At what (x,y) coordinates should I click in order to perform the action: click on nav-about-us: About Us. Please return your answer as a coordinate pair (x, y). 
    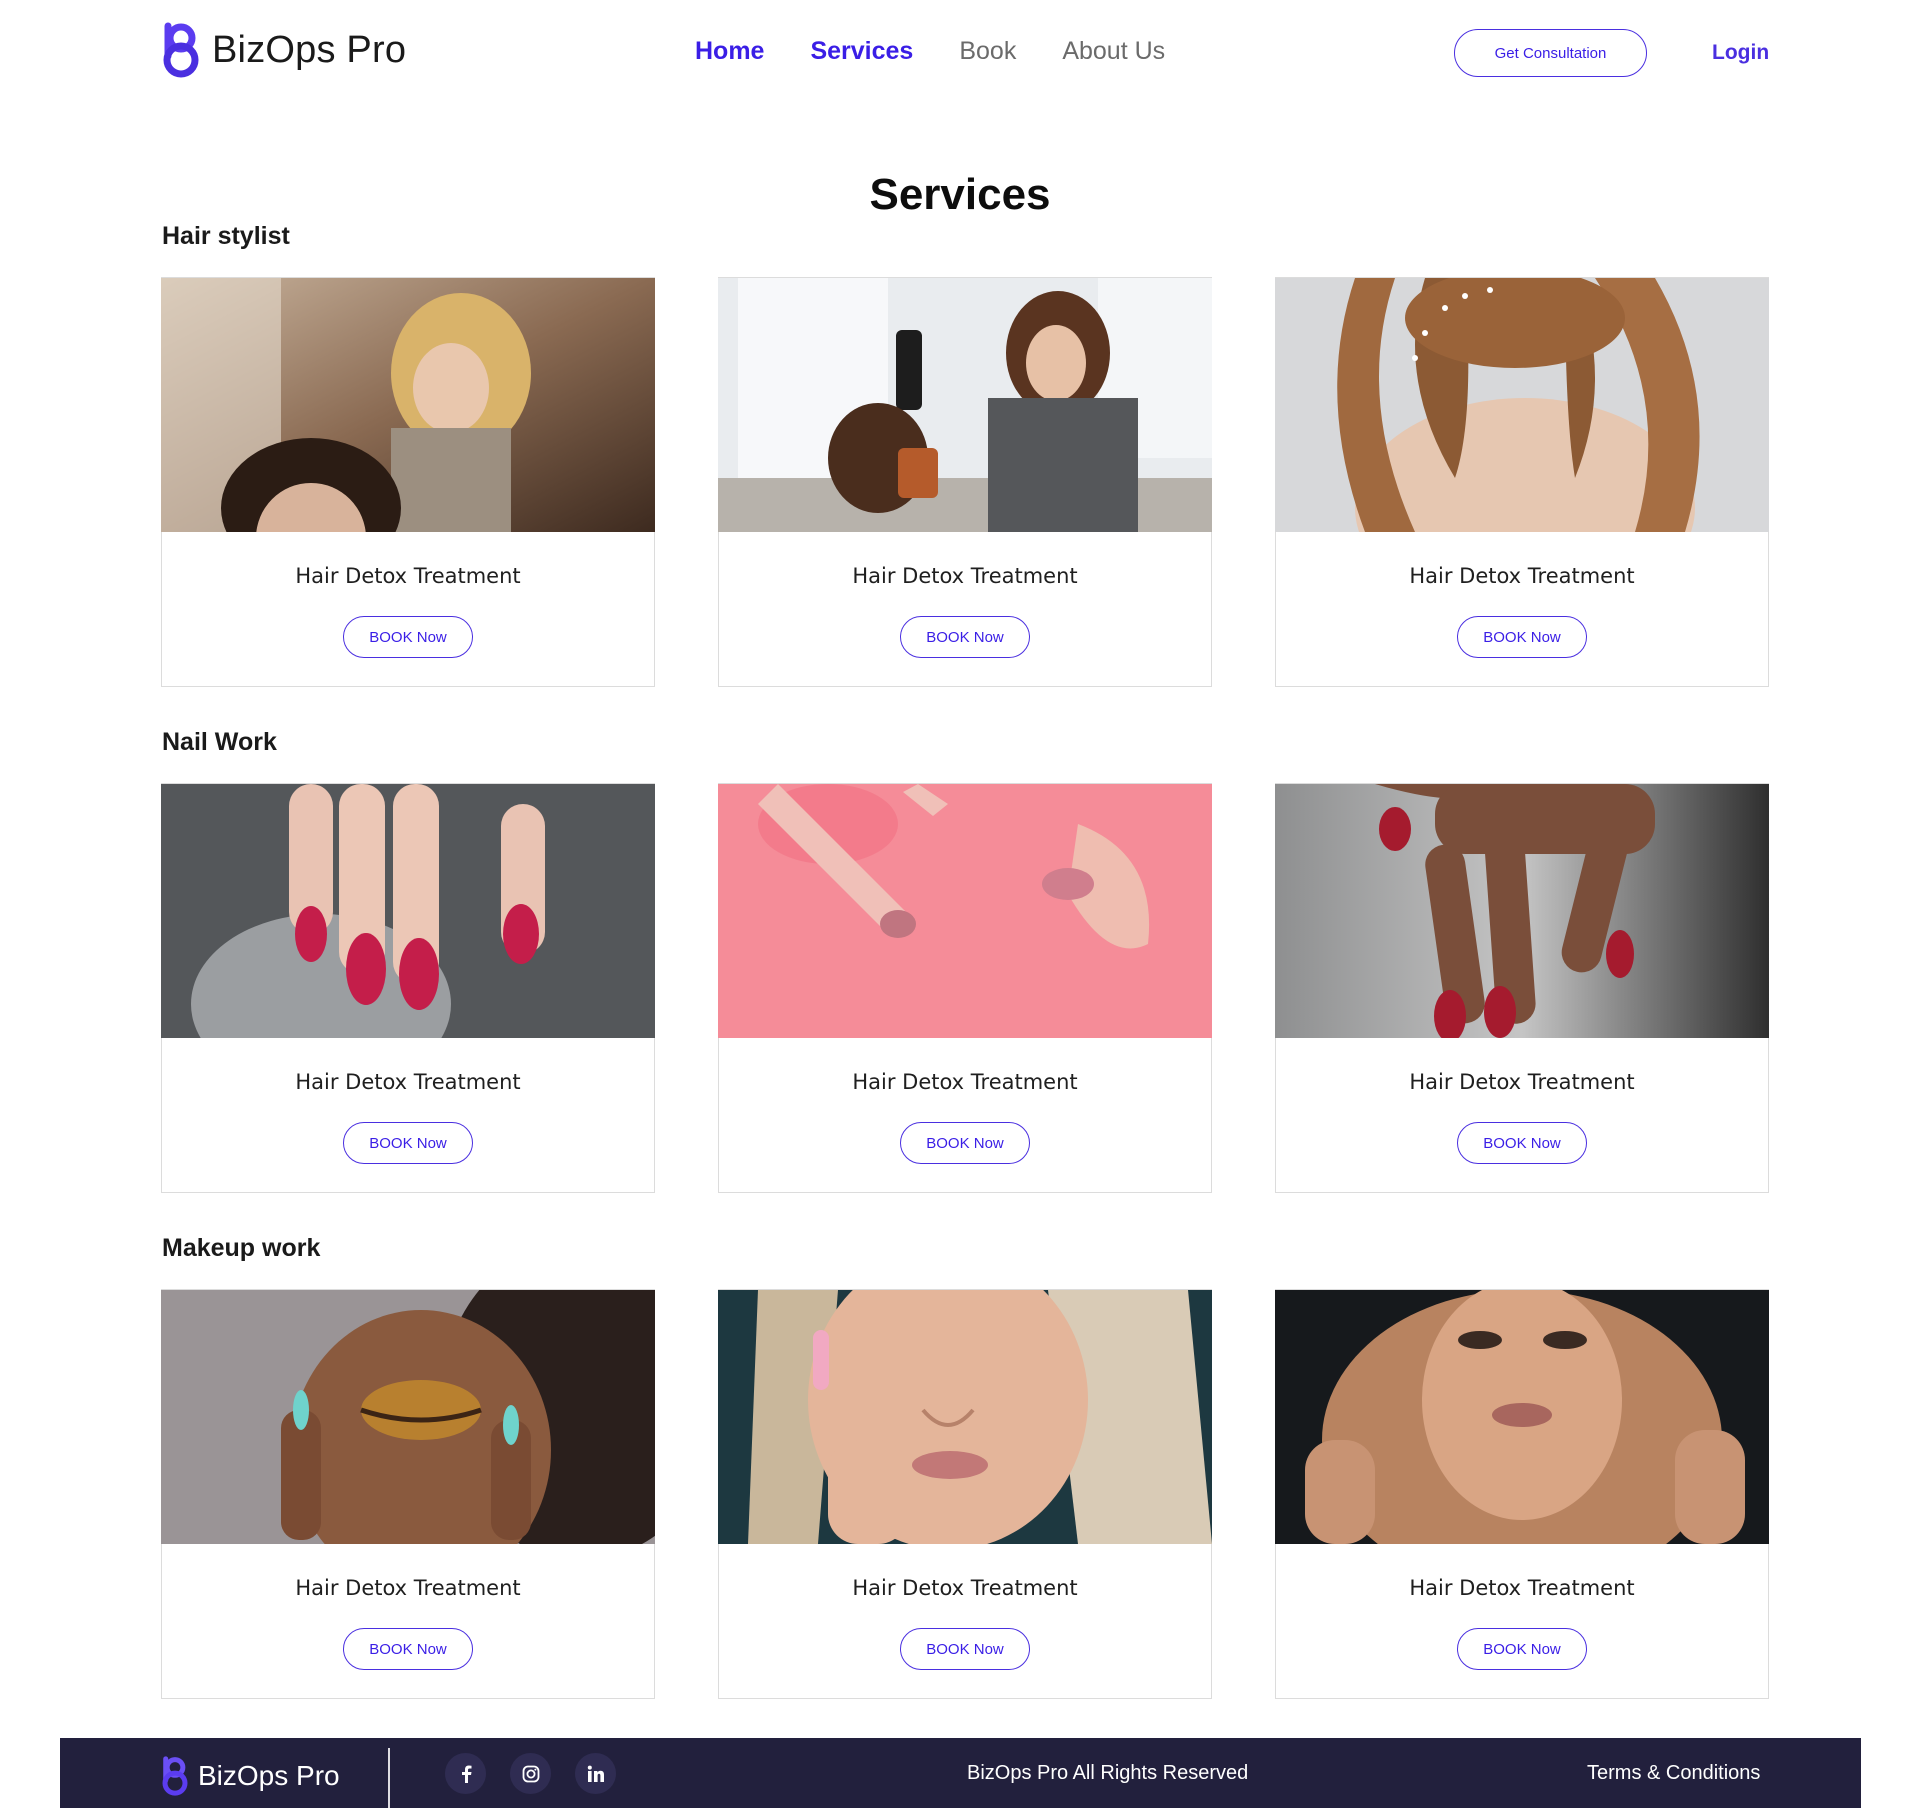
    Looking at the image, I should click on (1113, 51).